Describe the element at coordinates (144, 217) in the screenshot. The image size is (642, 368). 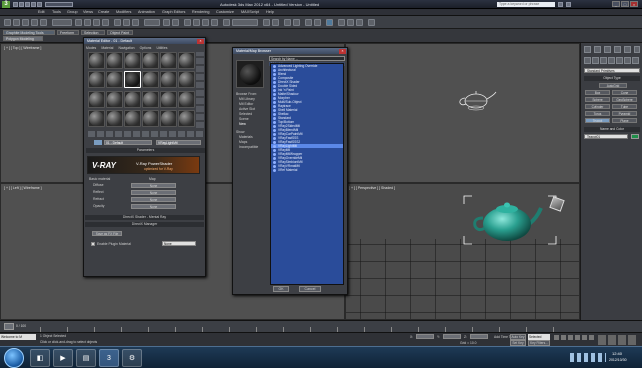
I see `rollout-directx-shader: DirectX Shader - Mental Ray` at that location.